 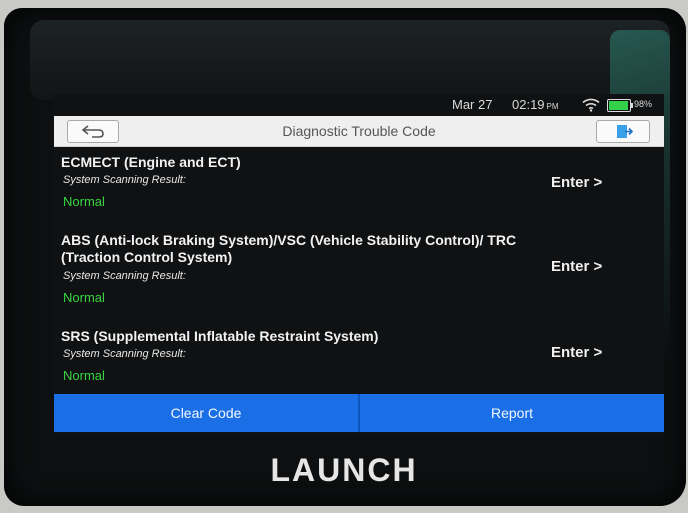 I want to click on exit-button, so click(x=623, y=131).